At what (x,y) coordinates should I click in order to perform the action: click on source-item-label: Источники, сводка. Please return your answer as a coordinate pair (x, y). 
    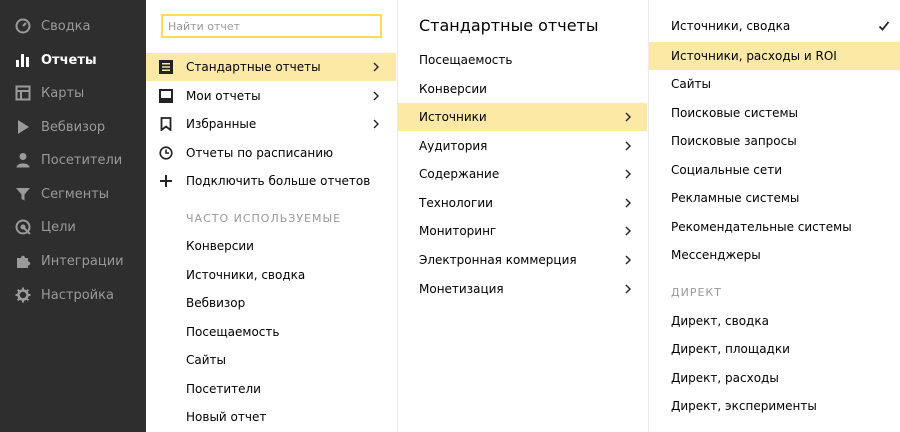
    Looking at the image, I should click on (731, 26).